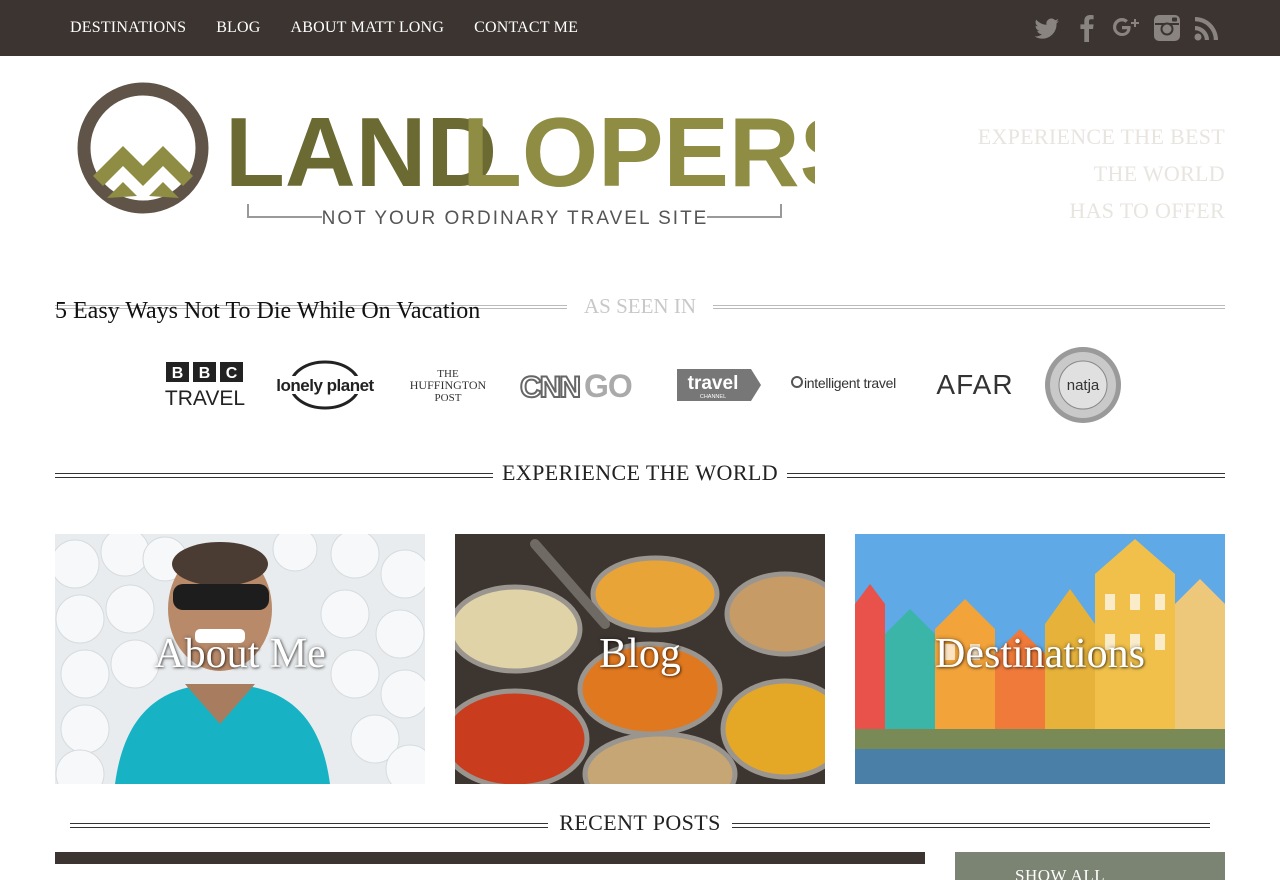 This screenshot has height=880, width=1280. What do you see at coordinates (1207, 28) in the screenshot?
I see `rss-icon` at bounding box center [1207, 28].